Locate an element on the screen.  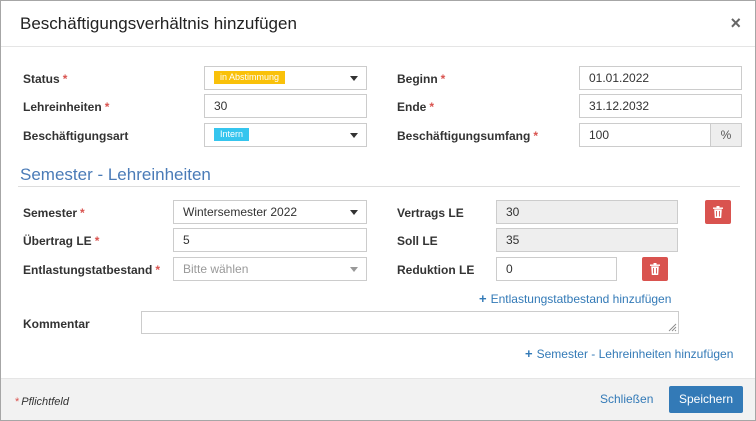
semester-label: Semester * is located at coordinates (54, 213).